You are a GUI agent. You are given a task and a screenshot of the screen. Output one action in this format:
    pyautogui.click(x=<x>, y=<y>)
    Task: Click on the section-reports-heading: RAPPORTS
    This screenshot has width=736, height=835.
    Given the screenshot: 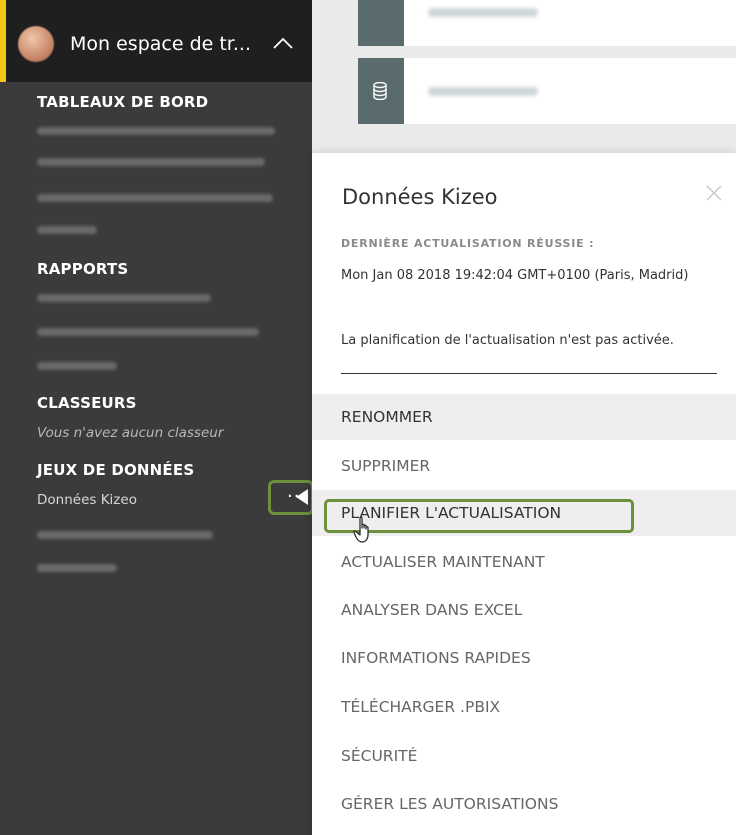 What is the action you would take?
    pyautogui.click(x=83, y=269)
    